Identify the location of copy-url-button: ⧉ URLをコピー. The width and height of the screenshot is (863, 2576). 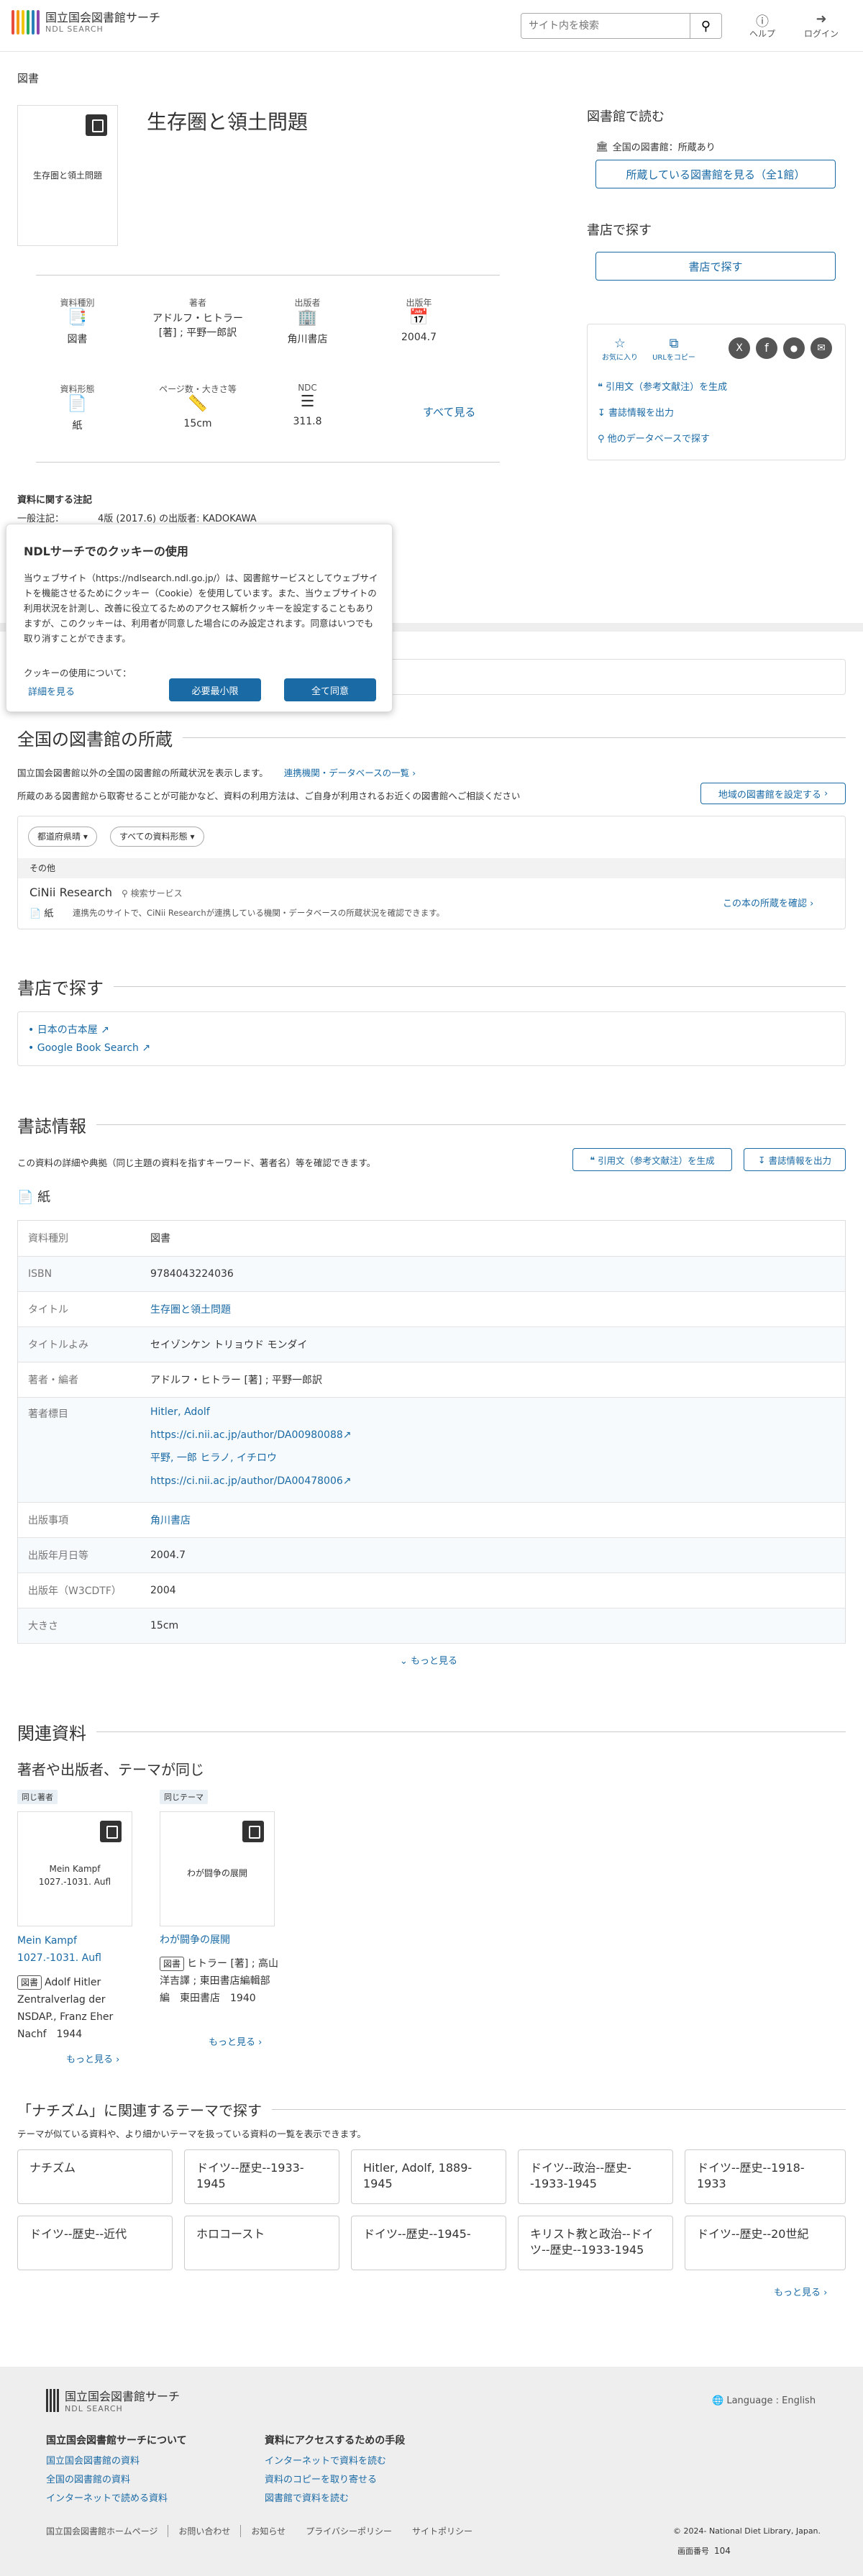
(673, 349).